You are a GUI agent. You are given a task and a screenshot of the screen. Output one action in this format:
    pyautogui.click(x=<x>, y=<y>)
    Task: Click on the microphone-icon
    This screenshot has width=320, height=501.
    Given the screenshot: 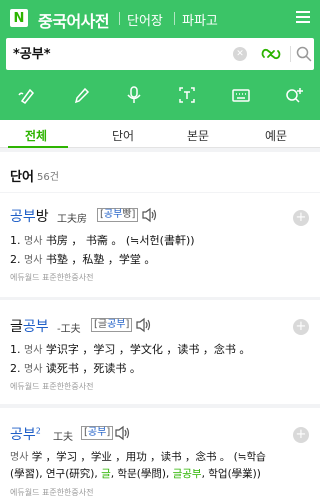 What is the action you would take?
    pyautogui.click(x=134, y=95)
    